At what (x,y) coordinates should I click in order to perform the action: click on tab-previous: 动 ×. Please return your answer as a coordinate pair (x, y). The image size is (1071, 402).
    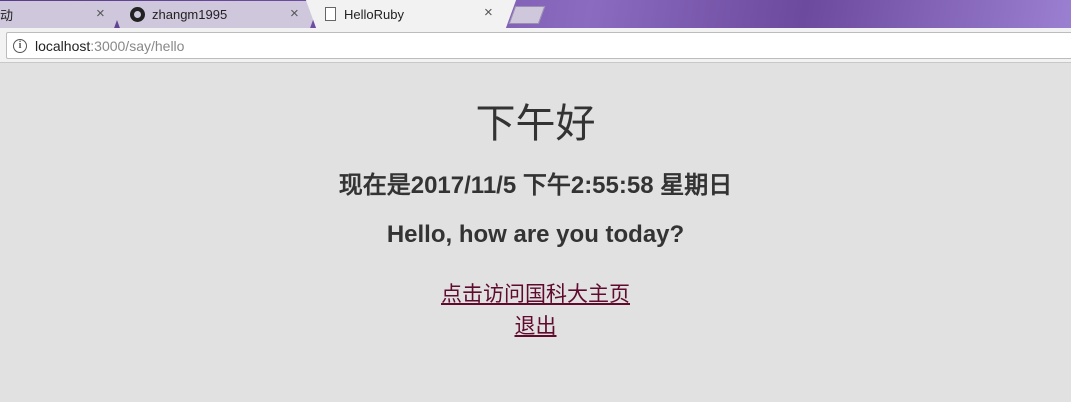
    Looking at the image, I should click on (56, 14).